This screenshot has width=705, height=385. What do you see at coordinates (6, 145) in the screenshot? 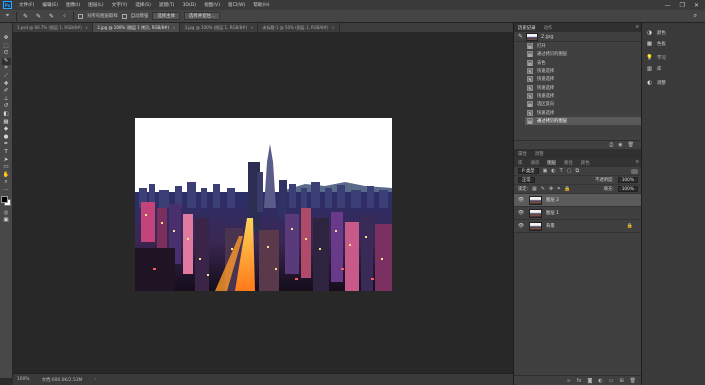
I see `pen-tool-icon: ✒` at bounding box center [6, 145].